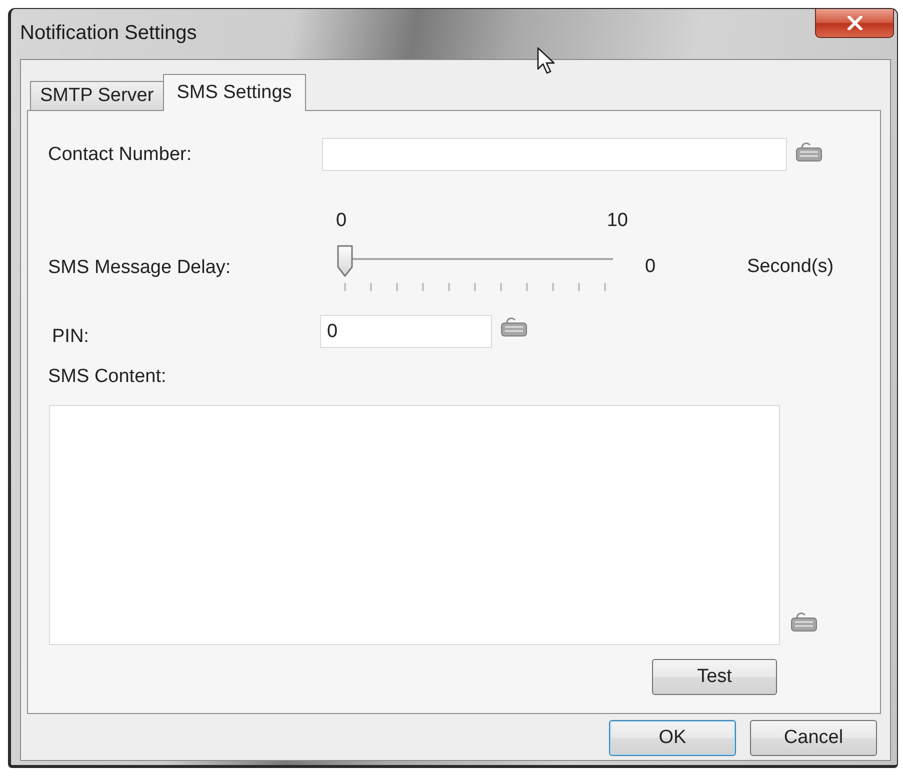 This screenshot has width=903, height=776. I want to click on message-delay-label: SMS Message Delay:, so click(140, 267).